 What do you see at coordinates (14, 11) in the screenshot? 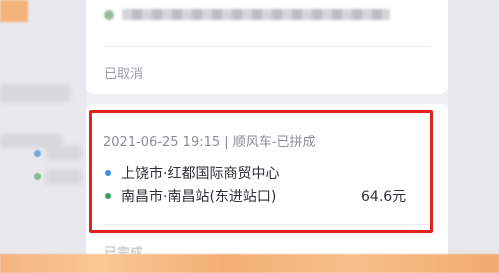
I see `blurred-corner` at bounding box center [14, 11].